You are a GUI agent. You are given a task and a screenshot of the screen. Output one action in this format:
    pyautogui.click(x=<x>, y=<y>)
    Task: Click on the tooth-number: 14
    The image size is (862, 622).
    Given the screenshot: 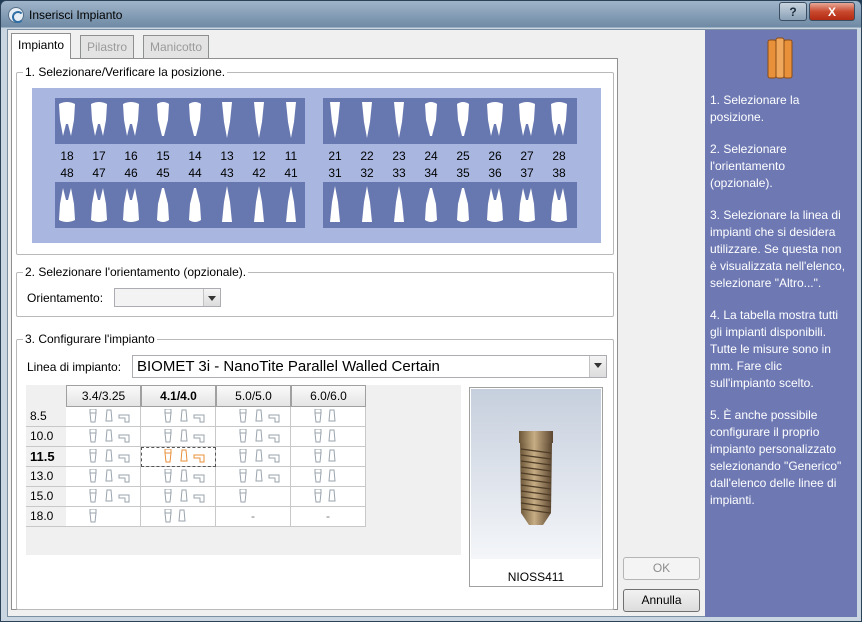 What is the action you would take?
    pyautogui.click(x=195, y=156)
    